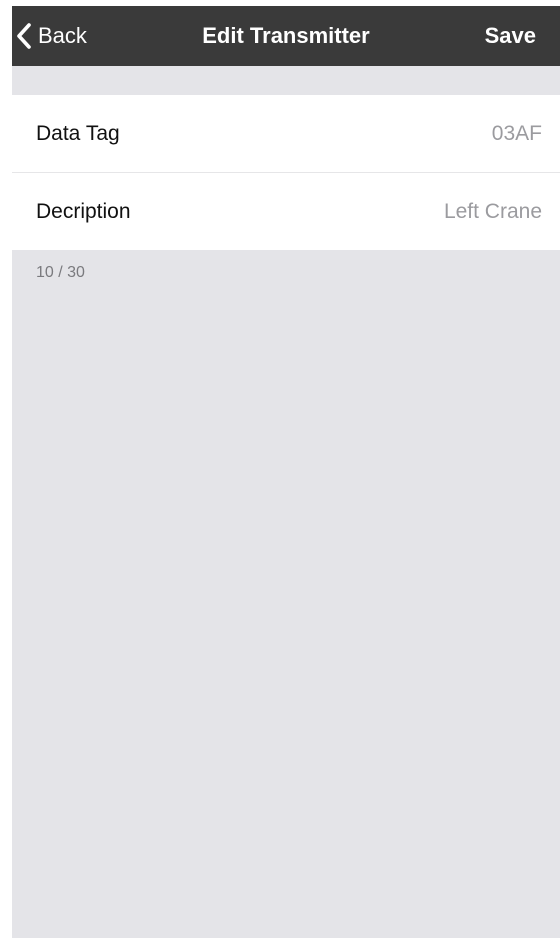 The image size is (560, 938). What do you see at coordinates (78, 133) in the screenshot?
I see `data-tag-label: Data Tag` at bounding box center [78, 133].